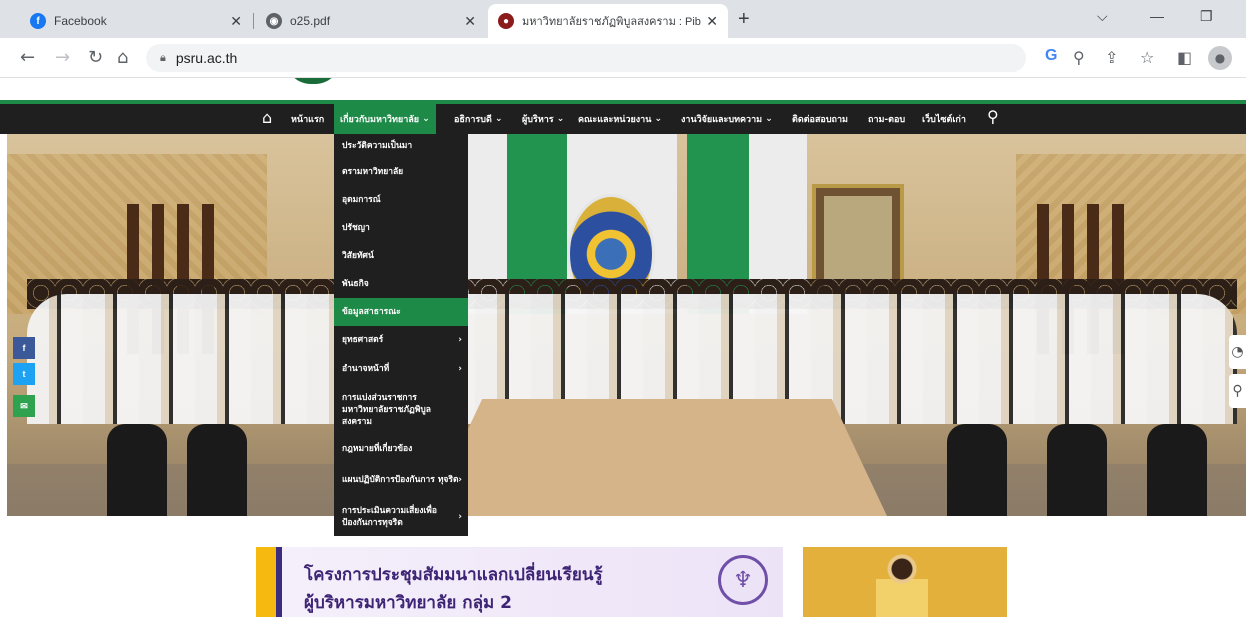  What do you see at coordinates (361, 200) in the screenshot?
I see `dropdown-label: อุดมการณ์` at bounding box center [361, 200].